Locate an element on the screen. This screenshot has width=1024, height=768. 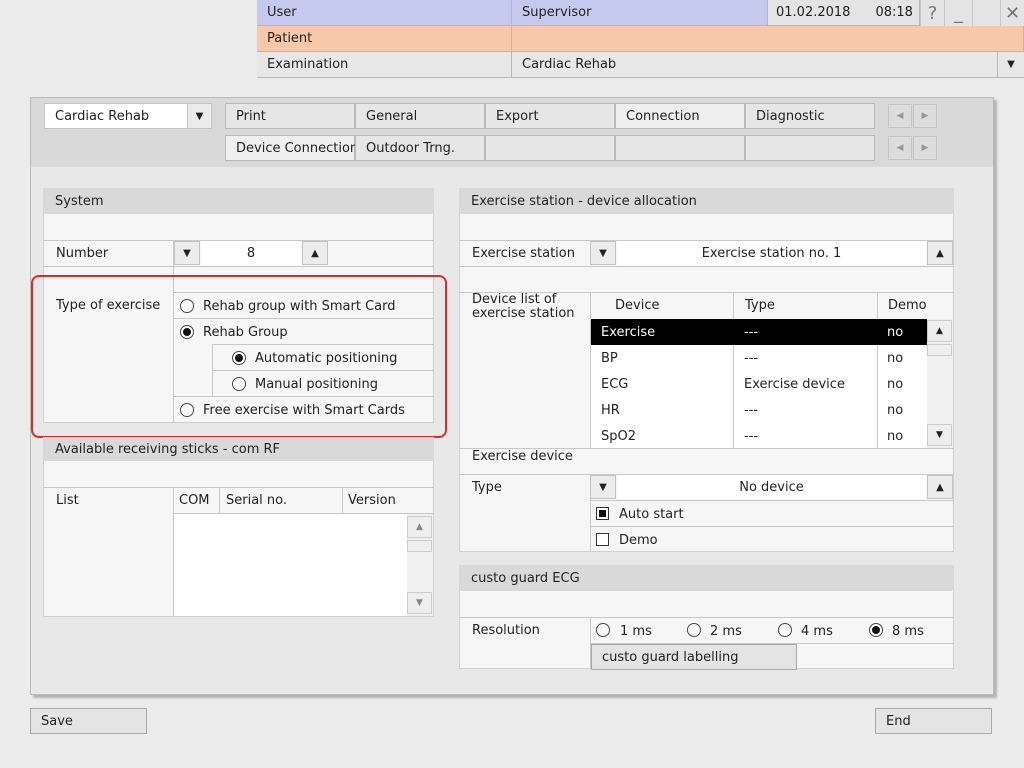
user-value: Supervisor is located at coordinates (640, 13).